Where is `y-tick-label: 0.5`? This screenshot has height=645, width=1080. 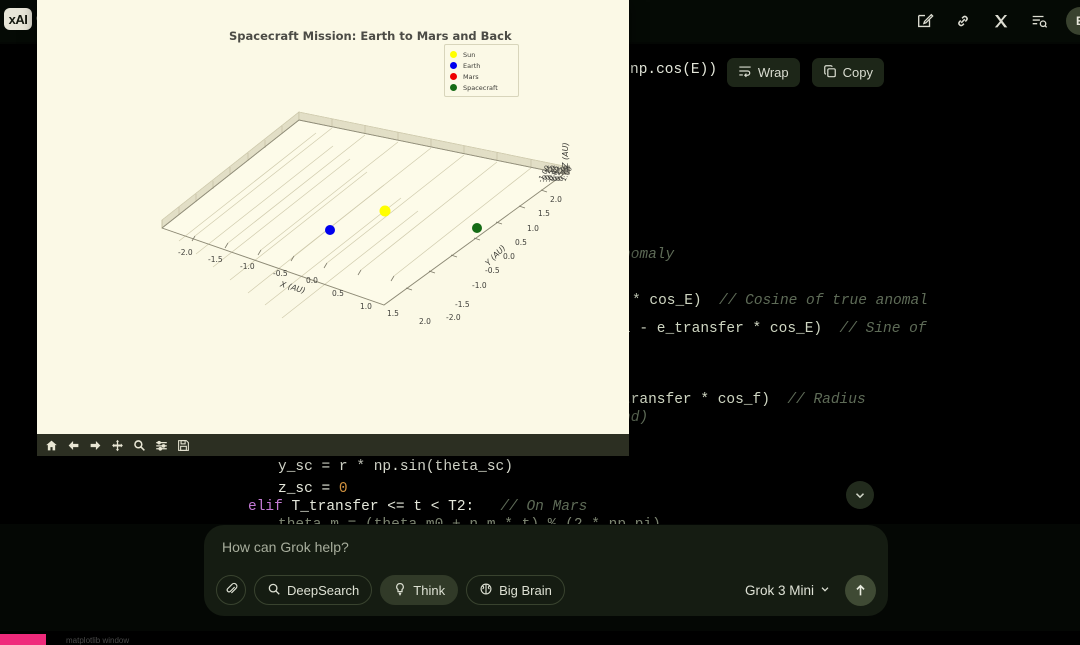
y-tick-label: 0.5 is located at coordinates (521, 242).